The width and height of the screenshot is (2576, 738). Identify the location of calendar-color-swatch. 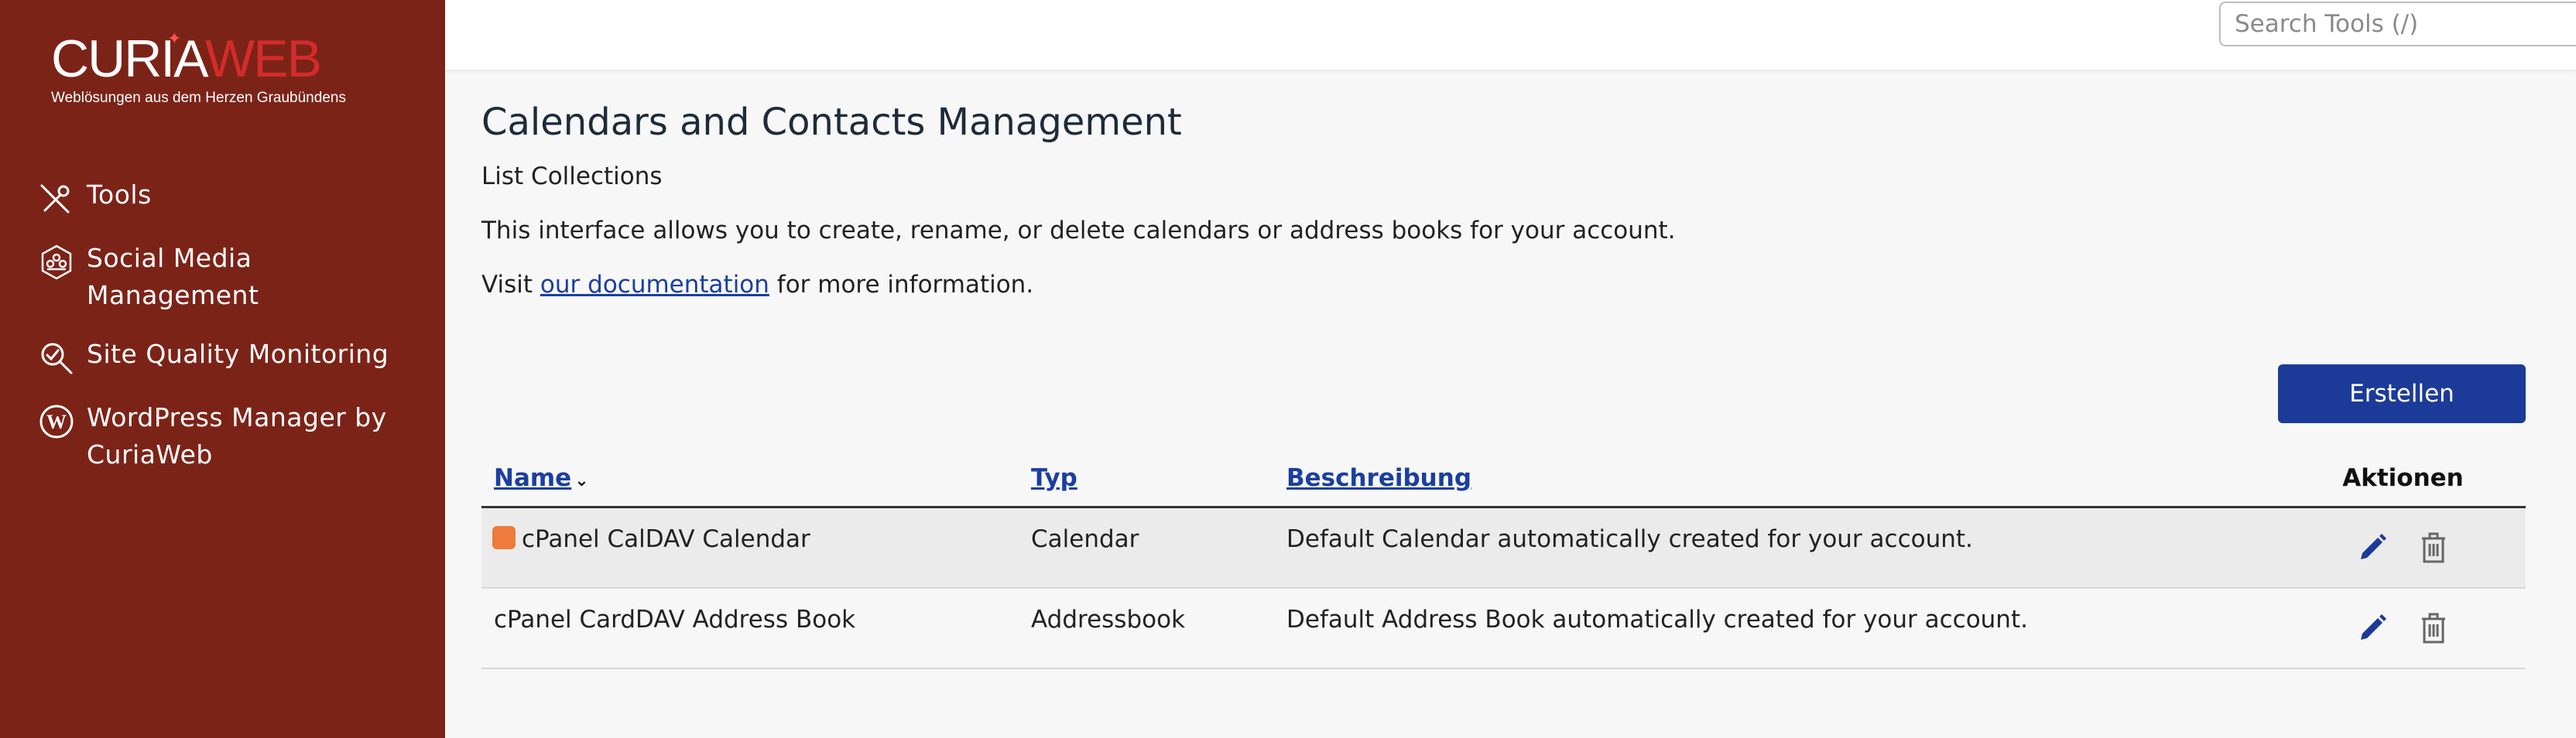
(504, 538).